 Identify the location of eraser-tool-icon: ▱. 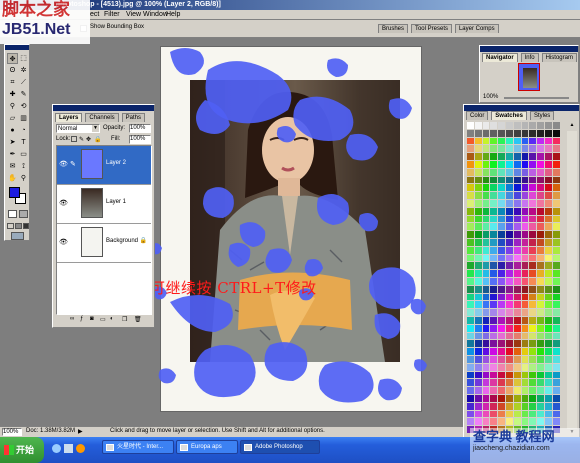
(12, 118).